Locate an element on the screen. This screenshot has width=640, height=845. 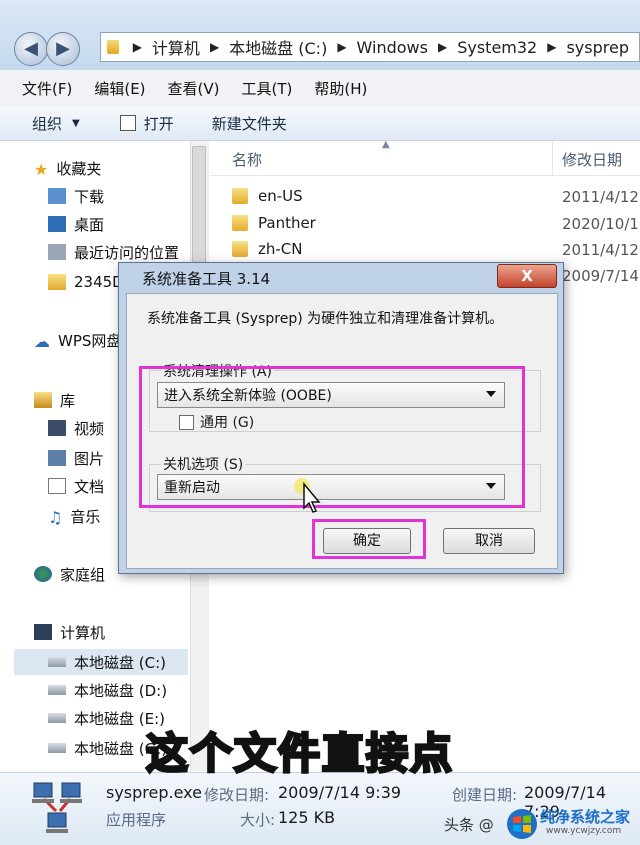
nav-label: 家庭组 is located at coordinates (83, 574).